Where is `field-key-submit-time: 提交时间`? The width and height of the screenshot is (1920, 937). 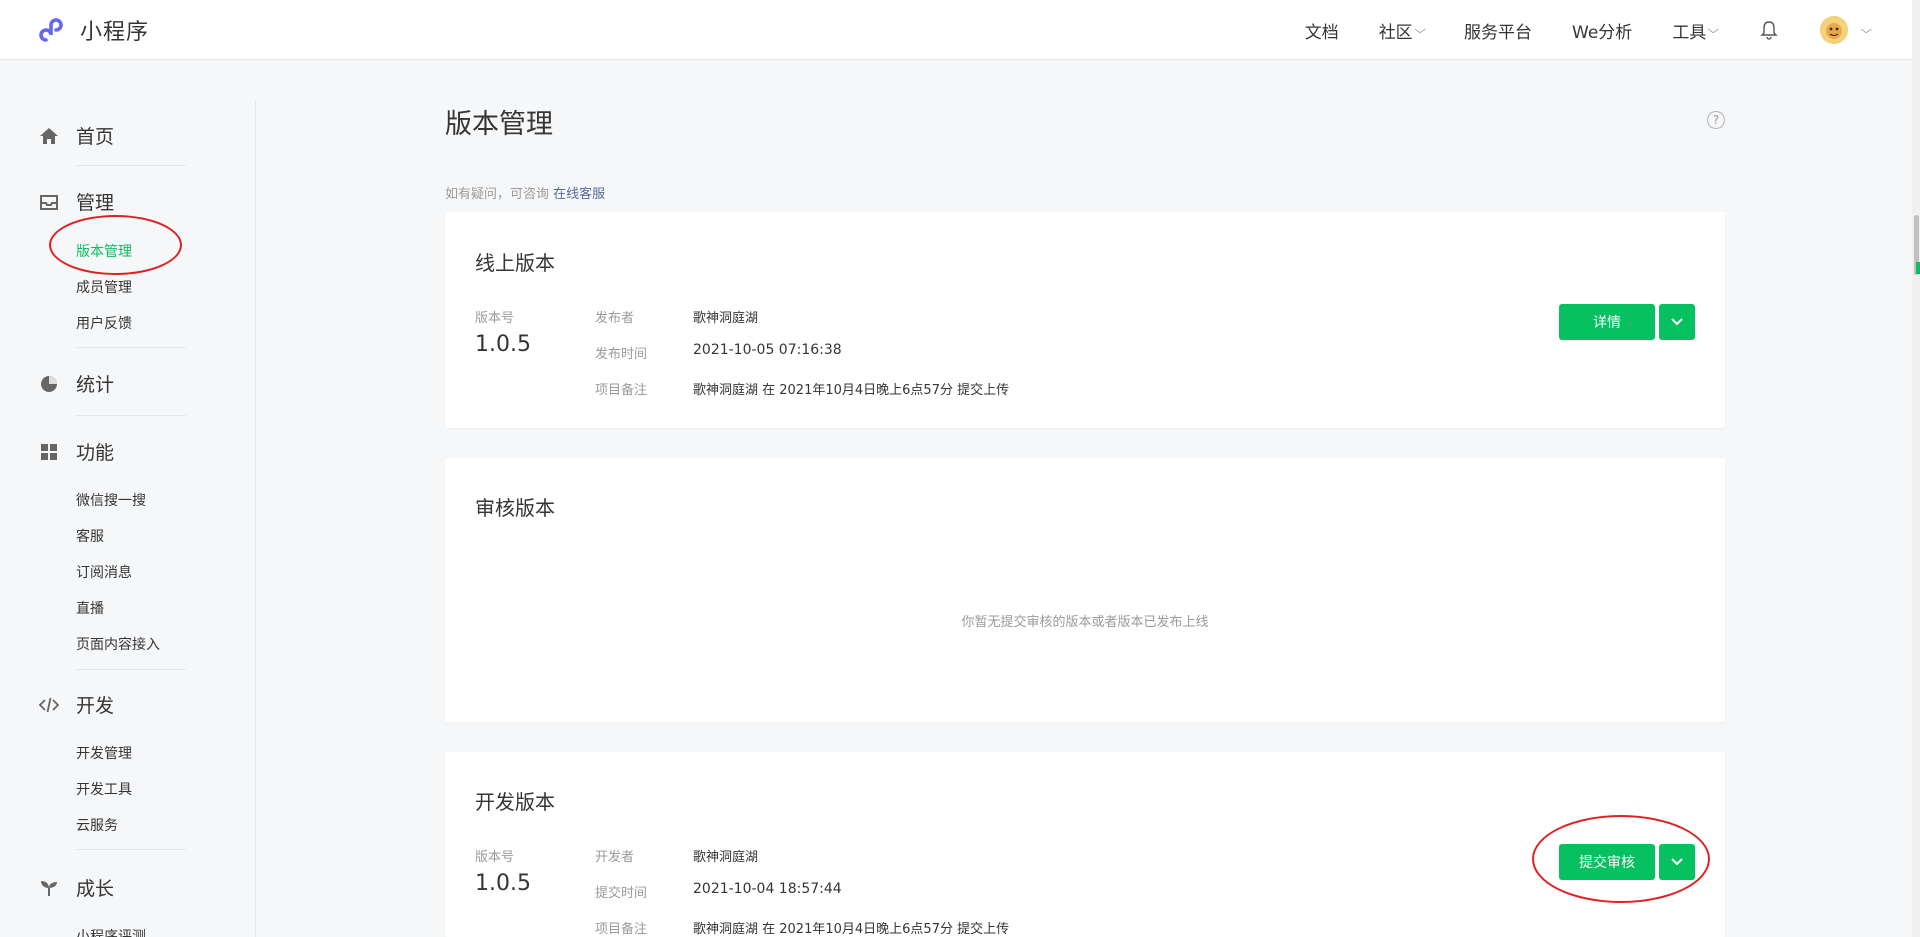 field-key-submit-time: 提交时间 is located at coordinates (621, 893).